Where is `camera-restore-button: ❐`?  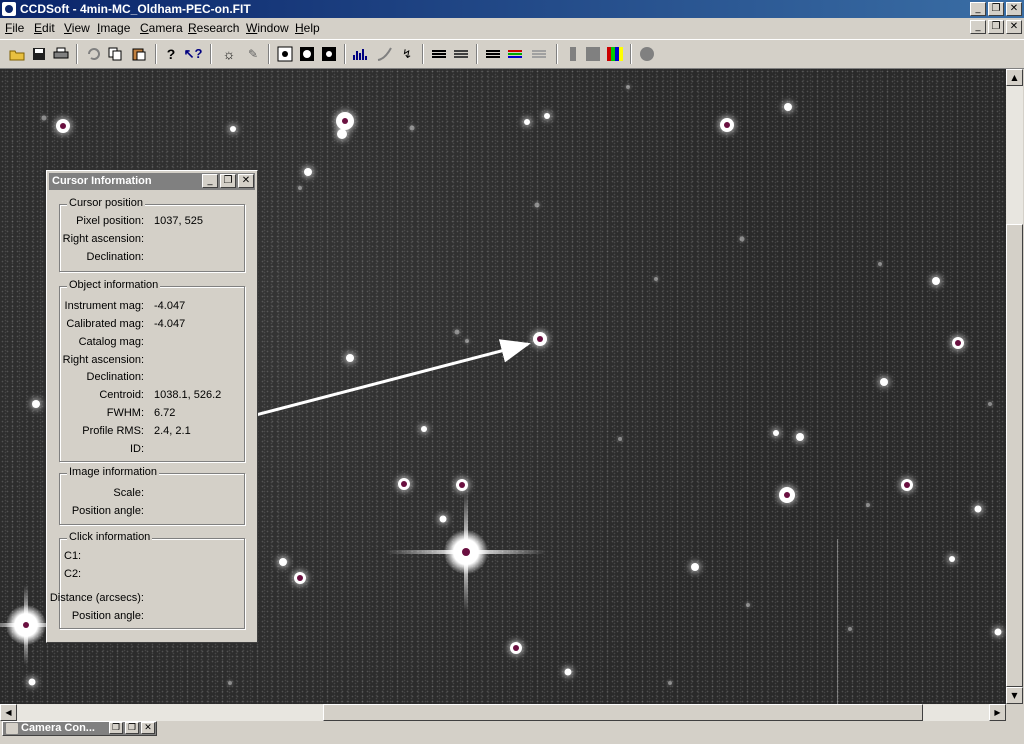
camera-restore-button: ❐ is located at coordinates (116, 728).